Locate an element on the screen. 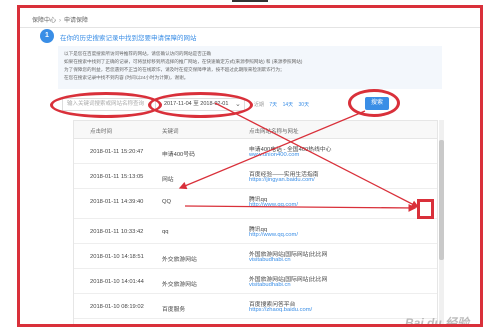 This screenshot has width=500, height=330. breadcrumb-current: 申请保障 is located at coordinates (76, 21).